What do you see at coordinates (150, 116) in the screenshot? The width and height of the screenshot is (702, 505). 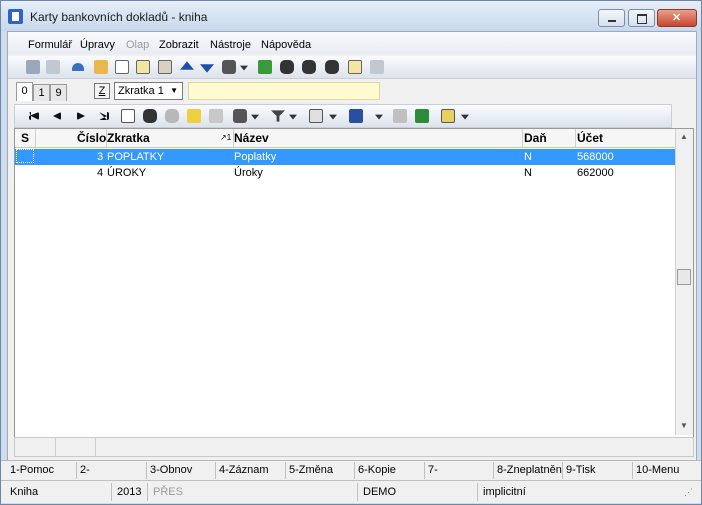 I see `grid-binoculars-icon` at bounding box center [150, 116].